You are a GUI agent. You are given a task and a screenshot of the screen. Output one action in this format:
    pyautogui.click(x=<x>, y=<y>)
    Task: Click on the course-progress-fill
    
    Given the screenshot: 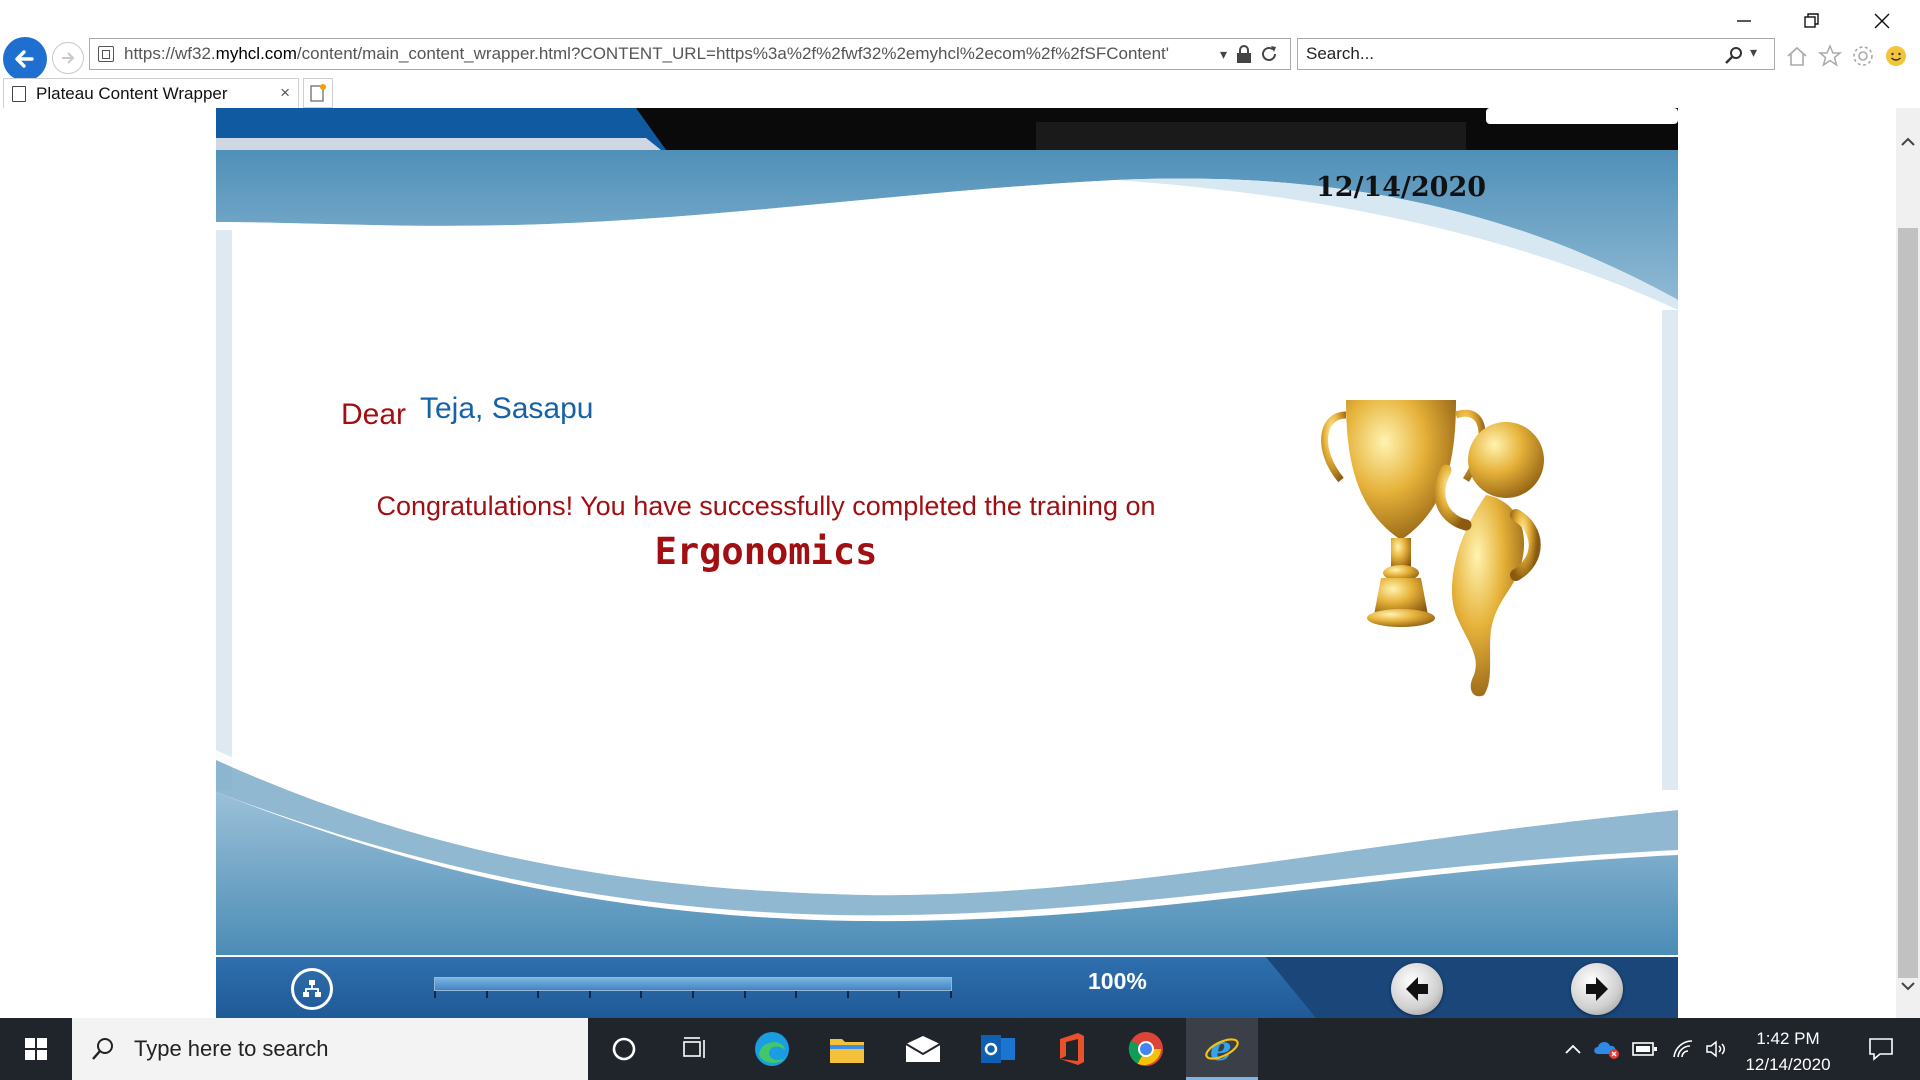 What is the action you would take?
    pyautogui.click(x=693, y=984)
    